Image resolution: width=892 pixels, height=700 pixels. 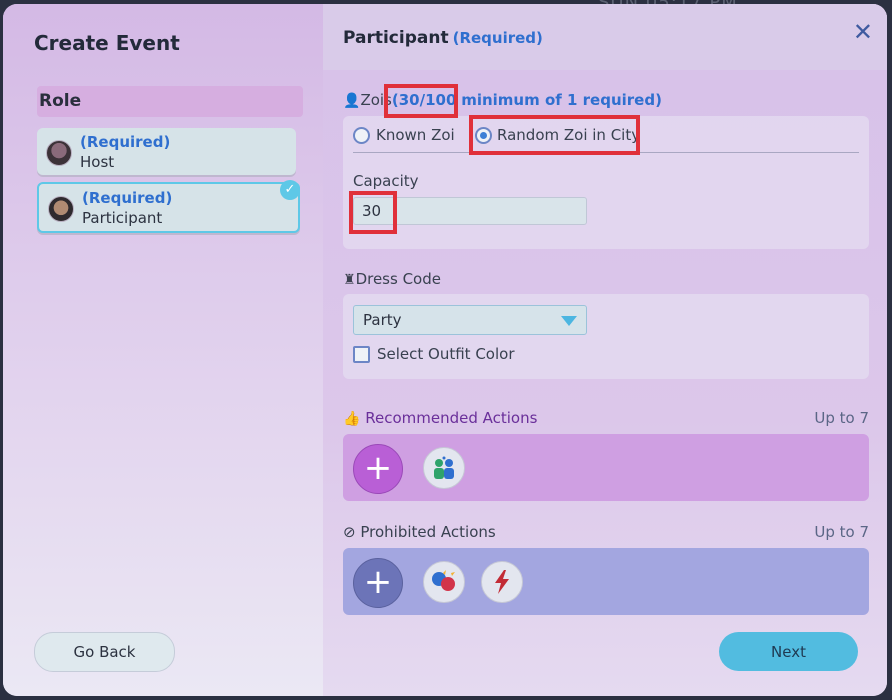 What do you see at coordinates (606, 467) in the screenshot?
I see `recommended-panel: +` at bounding box center [606, 467].